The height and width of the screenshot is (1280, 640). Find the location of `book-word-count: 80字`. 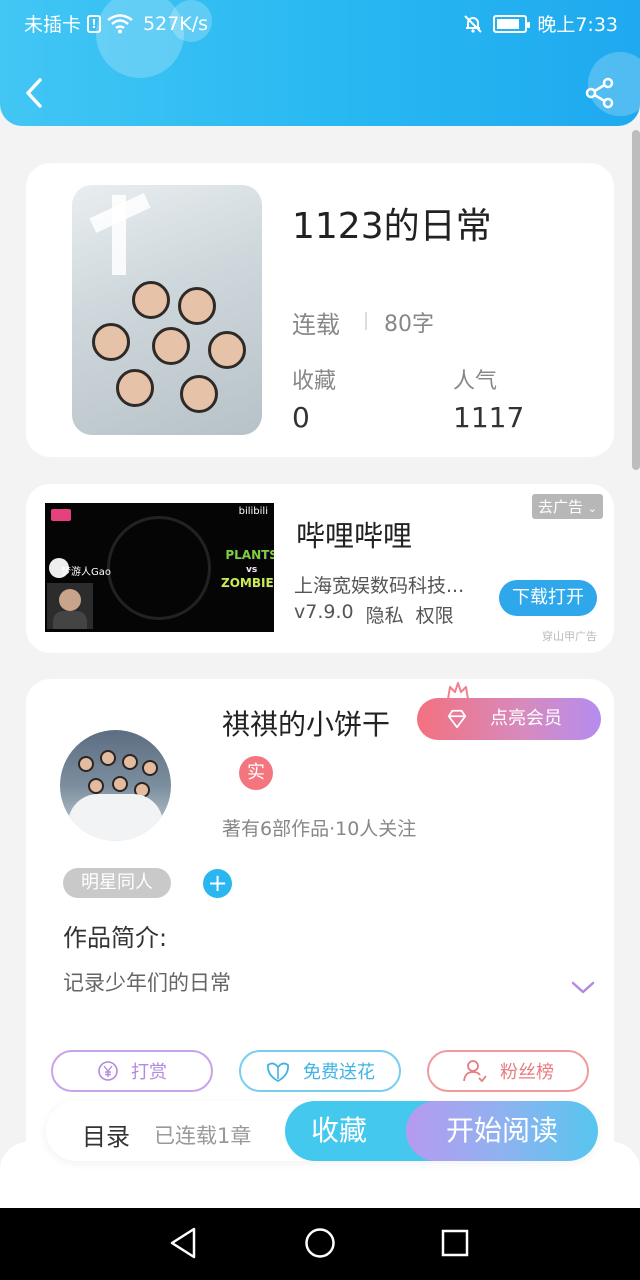

book-word-count: 80字 is located at coordinates (409, 324).